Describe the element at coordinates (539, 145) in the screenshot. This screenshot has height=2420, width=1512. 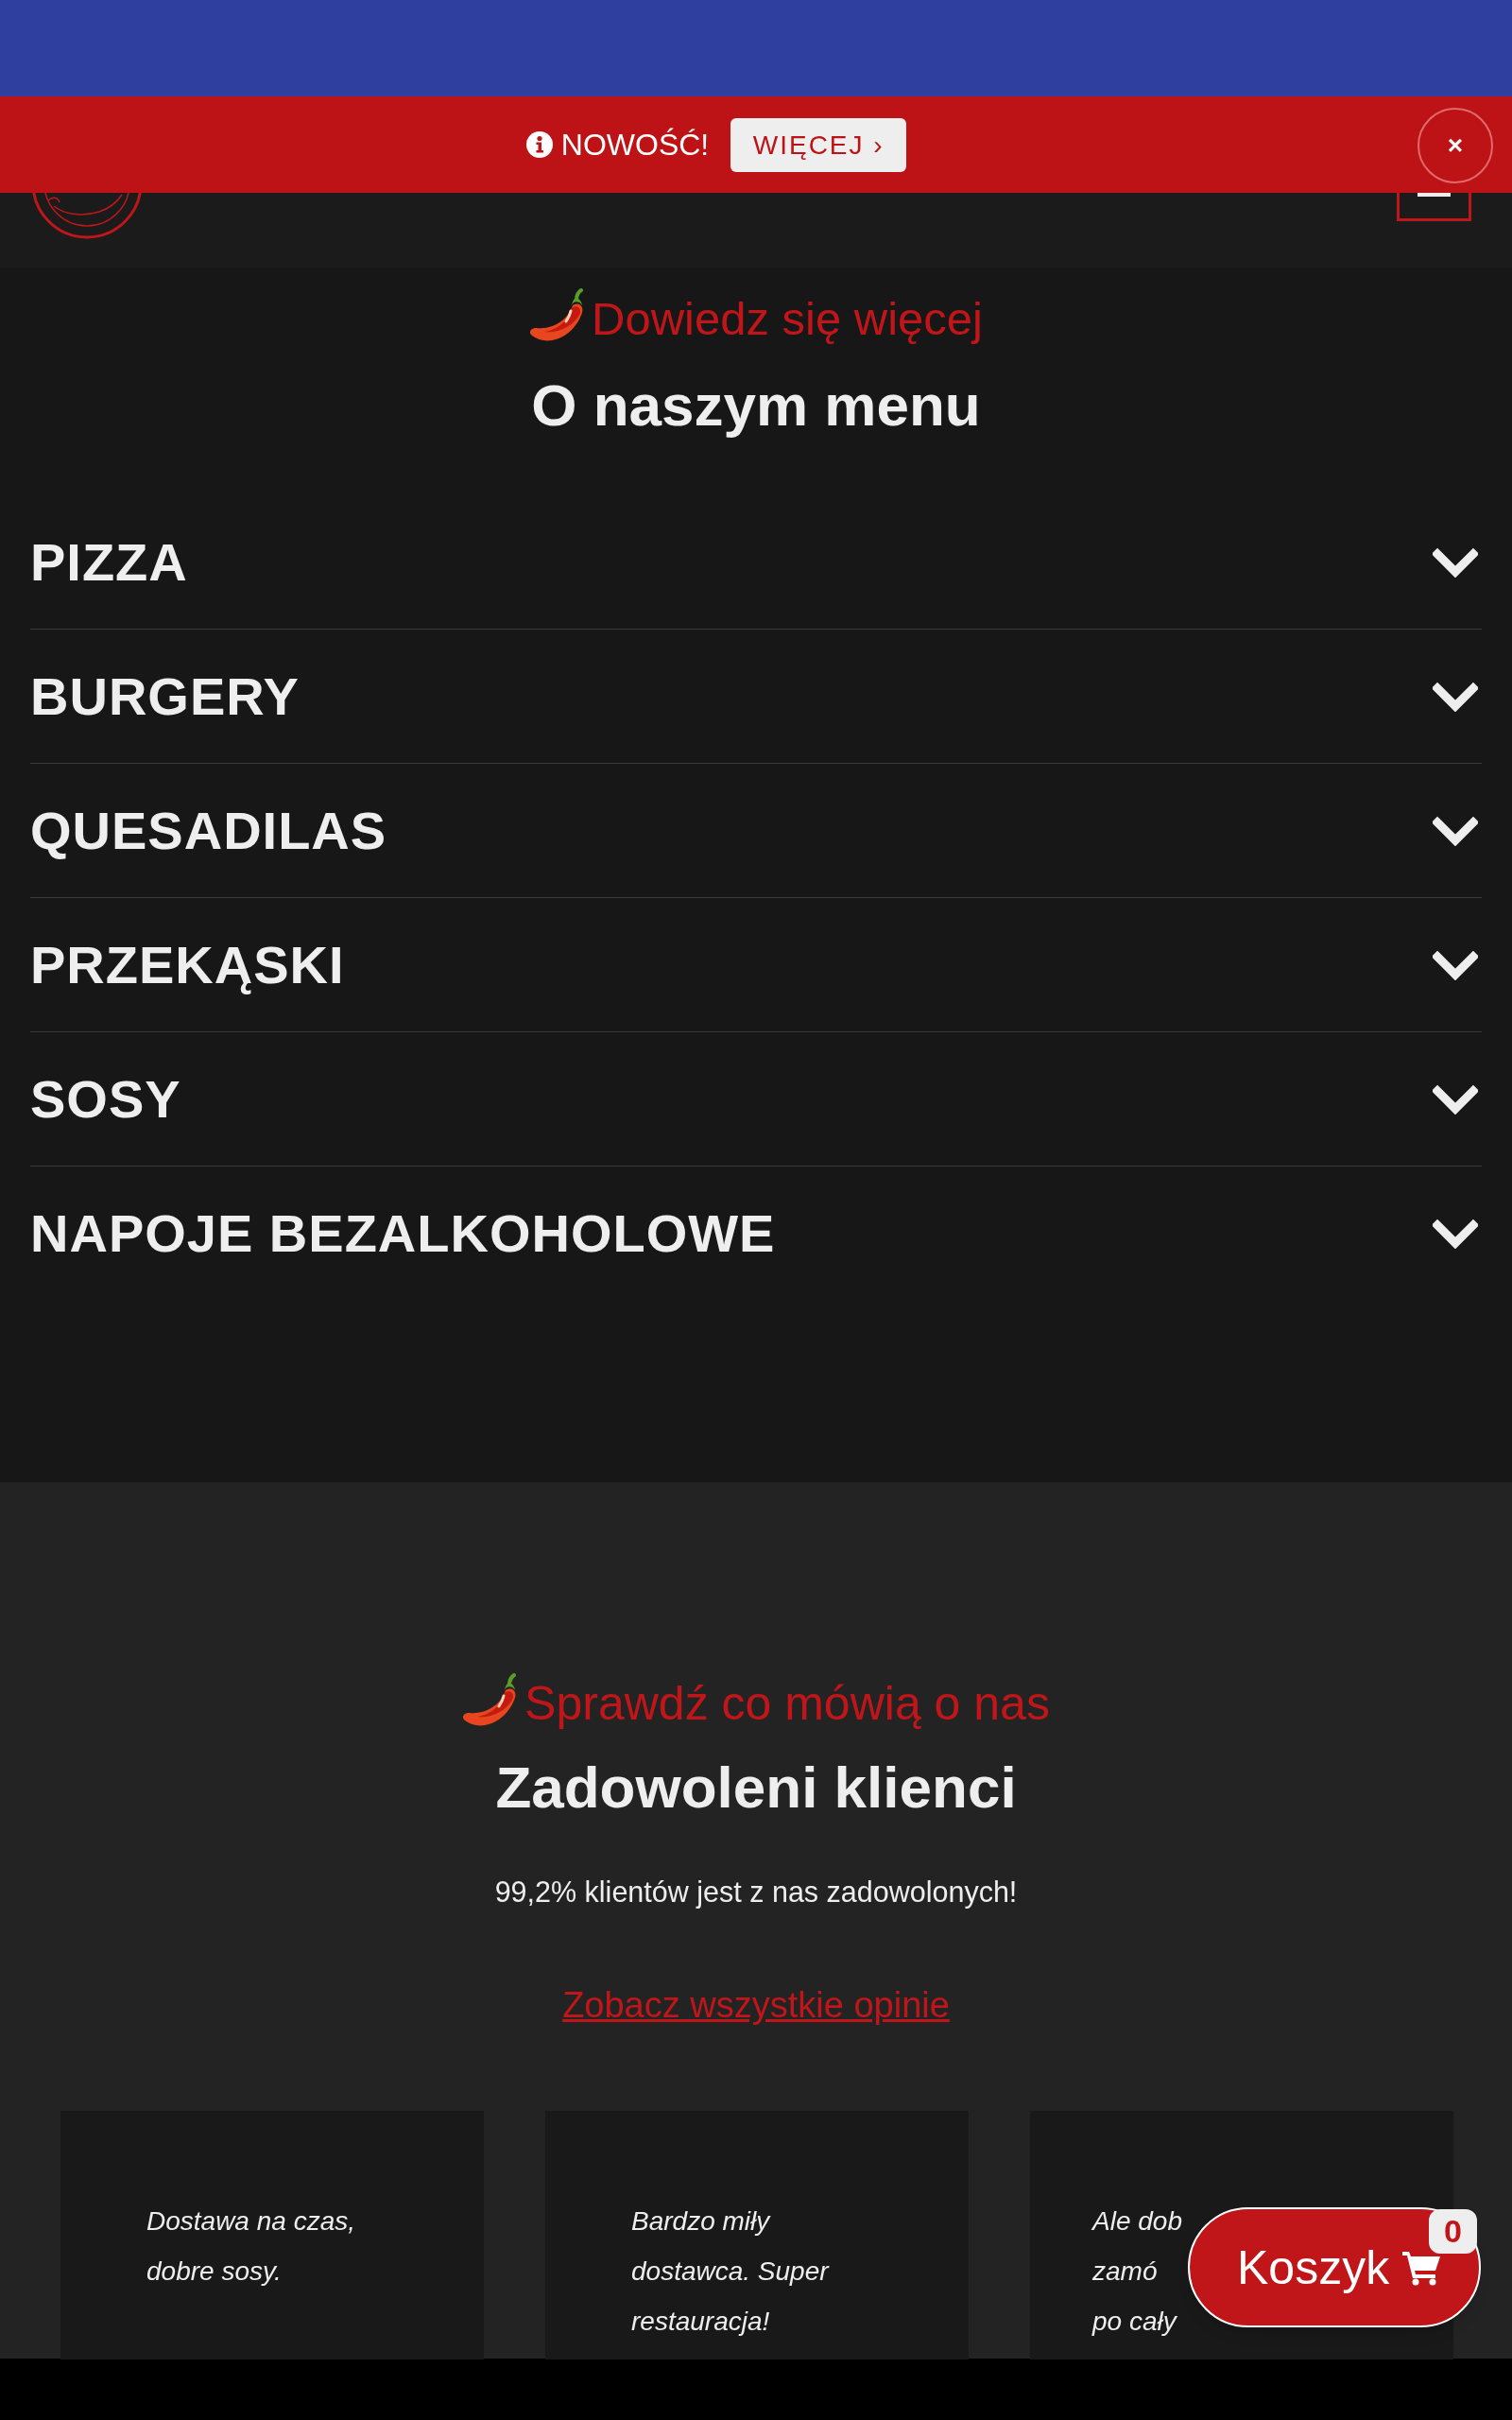
I see `info-icon` at that location.